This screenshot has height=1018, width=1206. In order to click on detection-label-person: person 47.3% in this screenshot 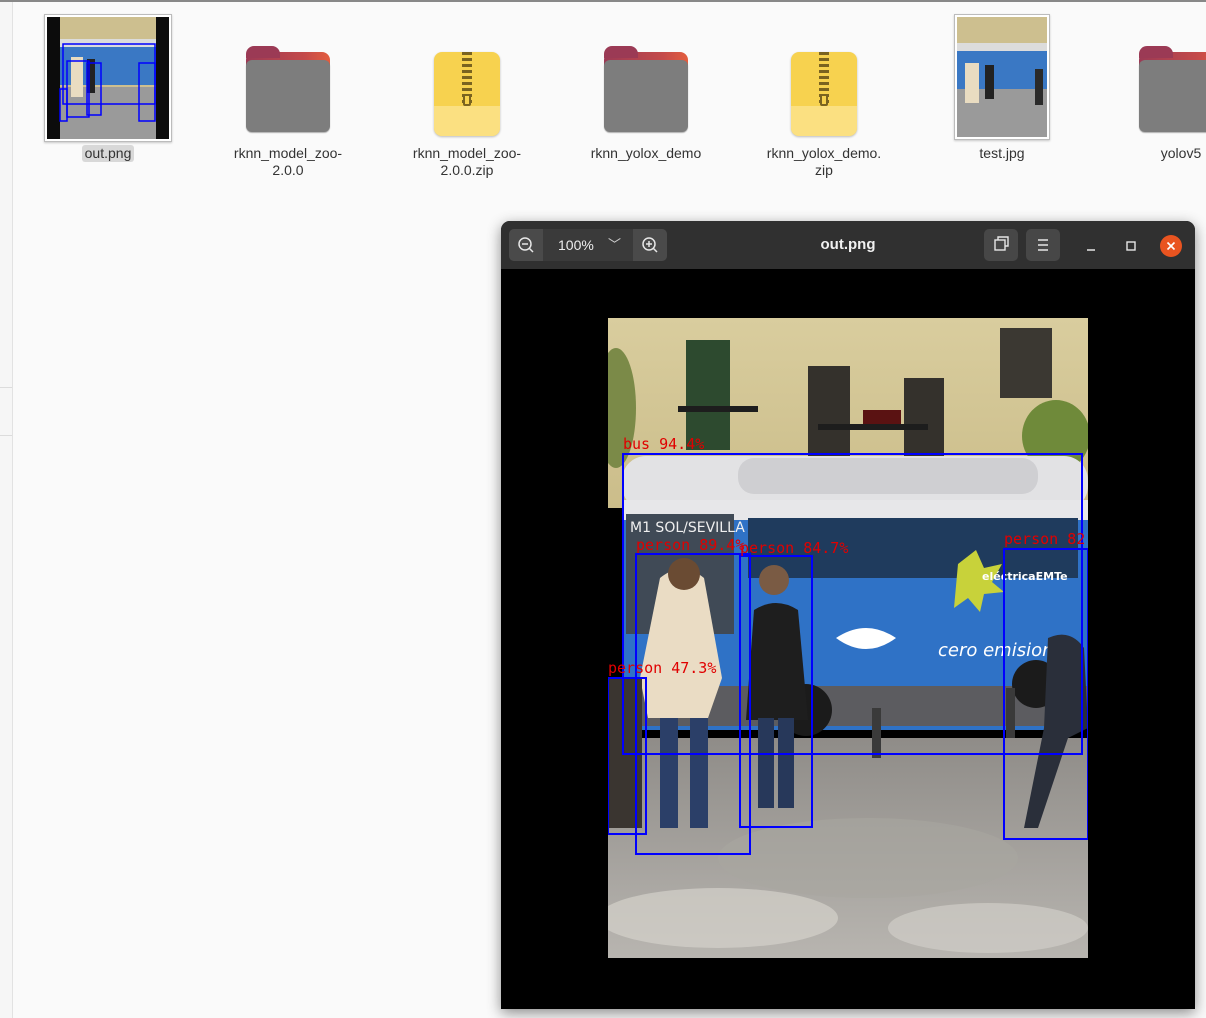, I will do `click(662, 668)`.